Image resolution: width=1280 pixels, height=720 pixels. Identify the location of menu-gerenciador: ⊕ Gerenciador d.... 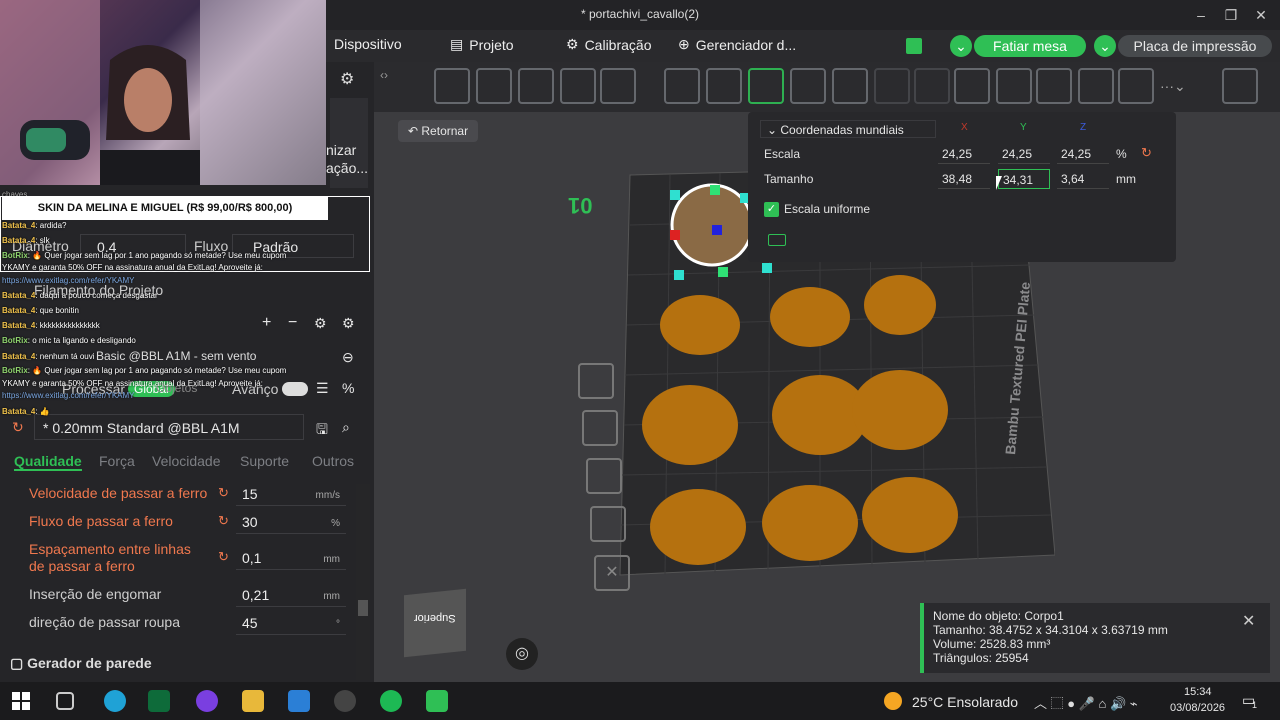
(737, 44).